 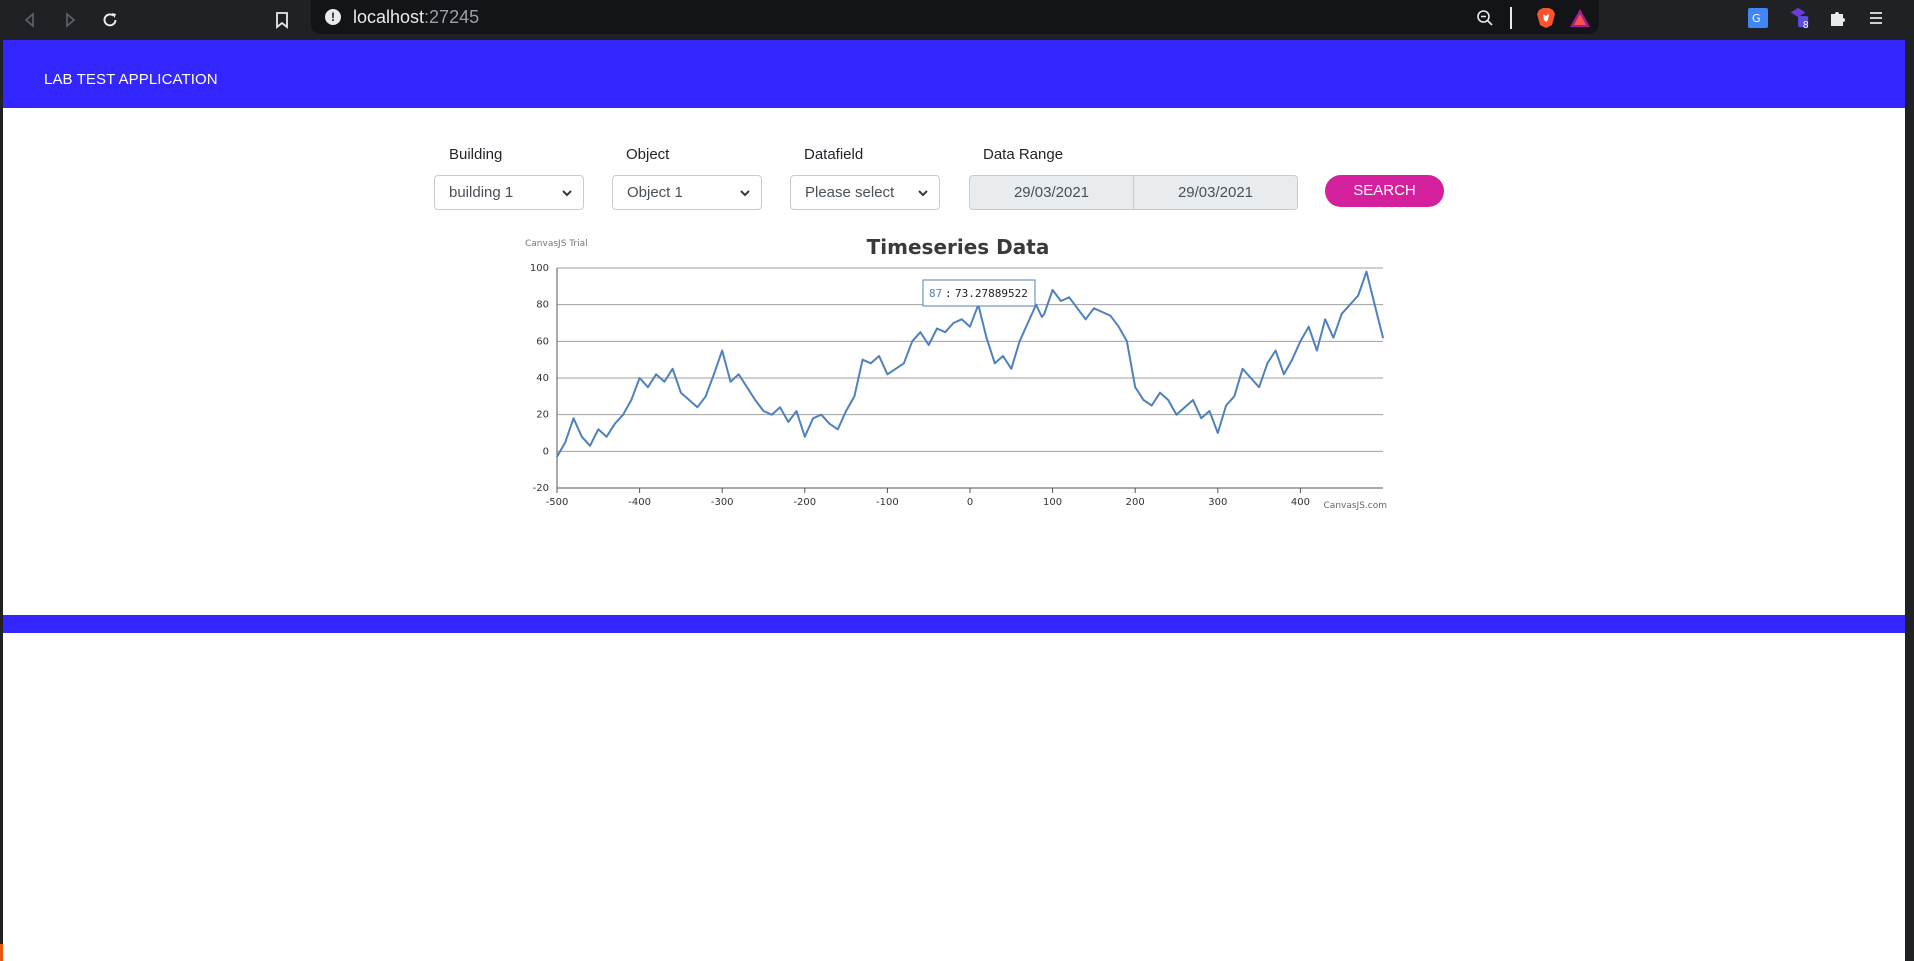 What do you see at coordinates (687, 192) in the screenshot?
I see `object-select: Object 1` at bounding box center [687, 192].